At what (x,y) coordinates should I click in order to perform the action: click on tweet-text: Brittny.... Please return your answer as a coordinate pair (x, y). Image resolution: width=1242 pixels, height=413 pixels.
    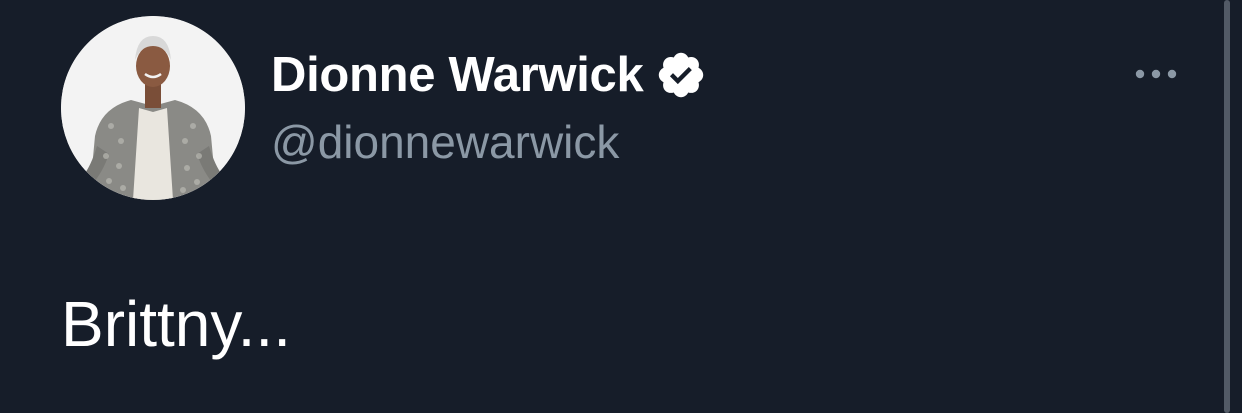
    Looking at the image, I should click on (176, 324).